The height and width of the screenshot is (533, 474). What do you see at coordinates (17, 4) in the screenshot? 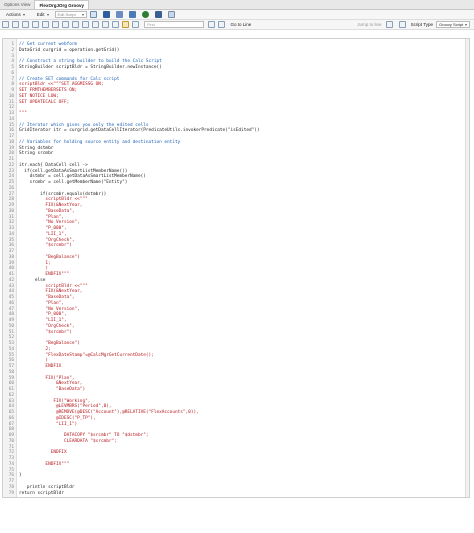
I see `tab-options-view: Options View` at bounding box center [17, 4].